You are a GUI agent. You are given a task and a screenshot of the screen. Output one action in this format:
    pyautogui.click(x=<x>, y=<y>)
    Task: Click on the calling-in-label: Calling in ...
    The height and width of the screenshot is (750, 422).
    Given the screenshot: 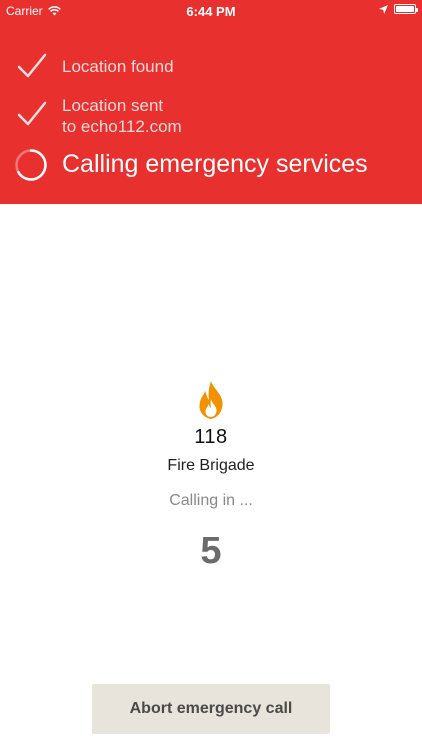 What is the action you would take?
    pyautogui.click(x=211, y=500)
    